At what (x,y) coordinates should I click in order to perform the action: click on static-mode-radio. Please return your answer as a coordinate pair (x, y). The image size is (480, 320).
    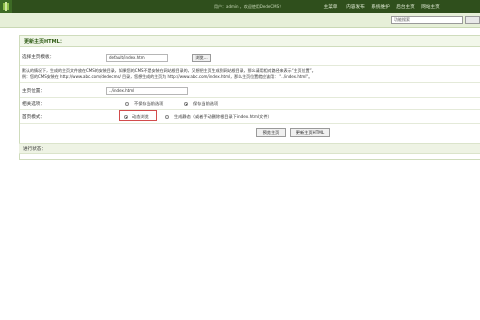
    Looking at the image, I should click on (167, 117).